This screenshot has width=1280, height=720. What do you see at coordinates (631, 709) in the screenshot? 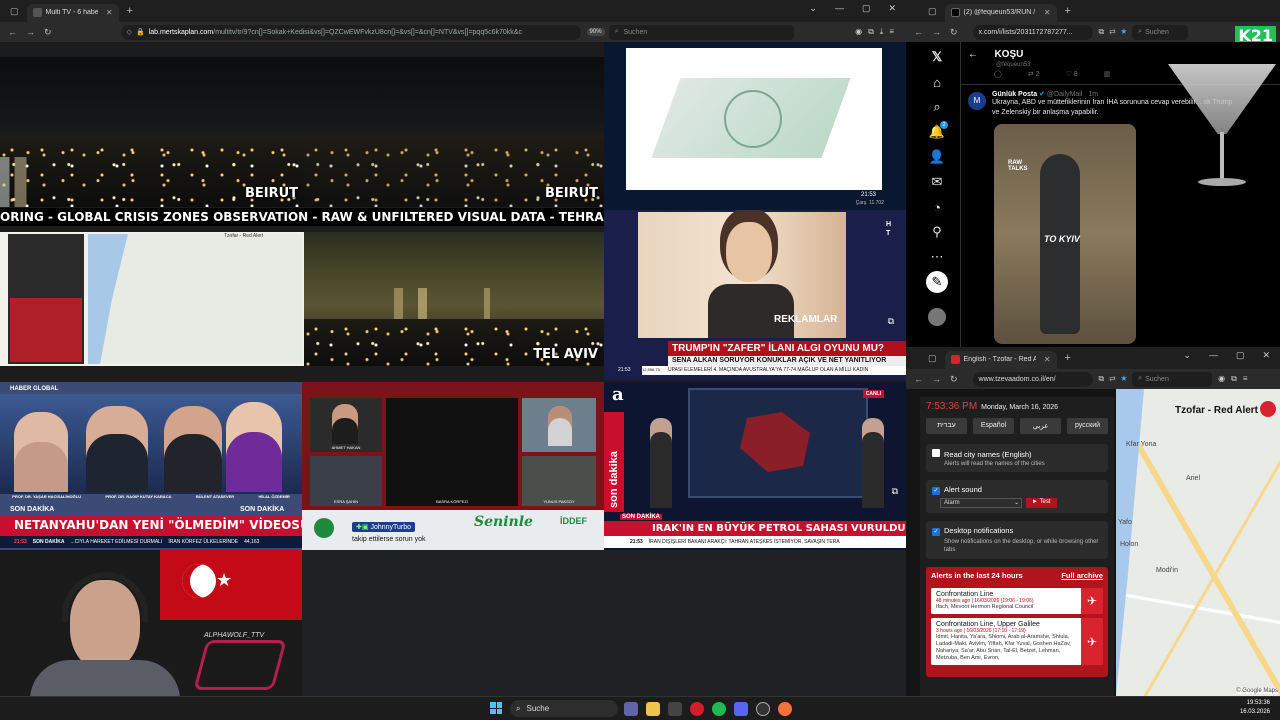
I see `teams-icon` at bounding box center [631, 709].